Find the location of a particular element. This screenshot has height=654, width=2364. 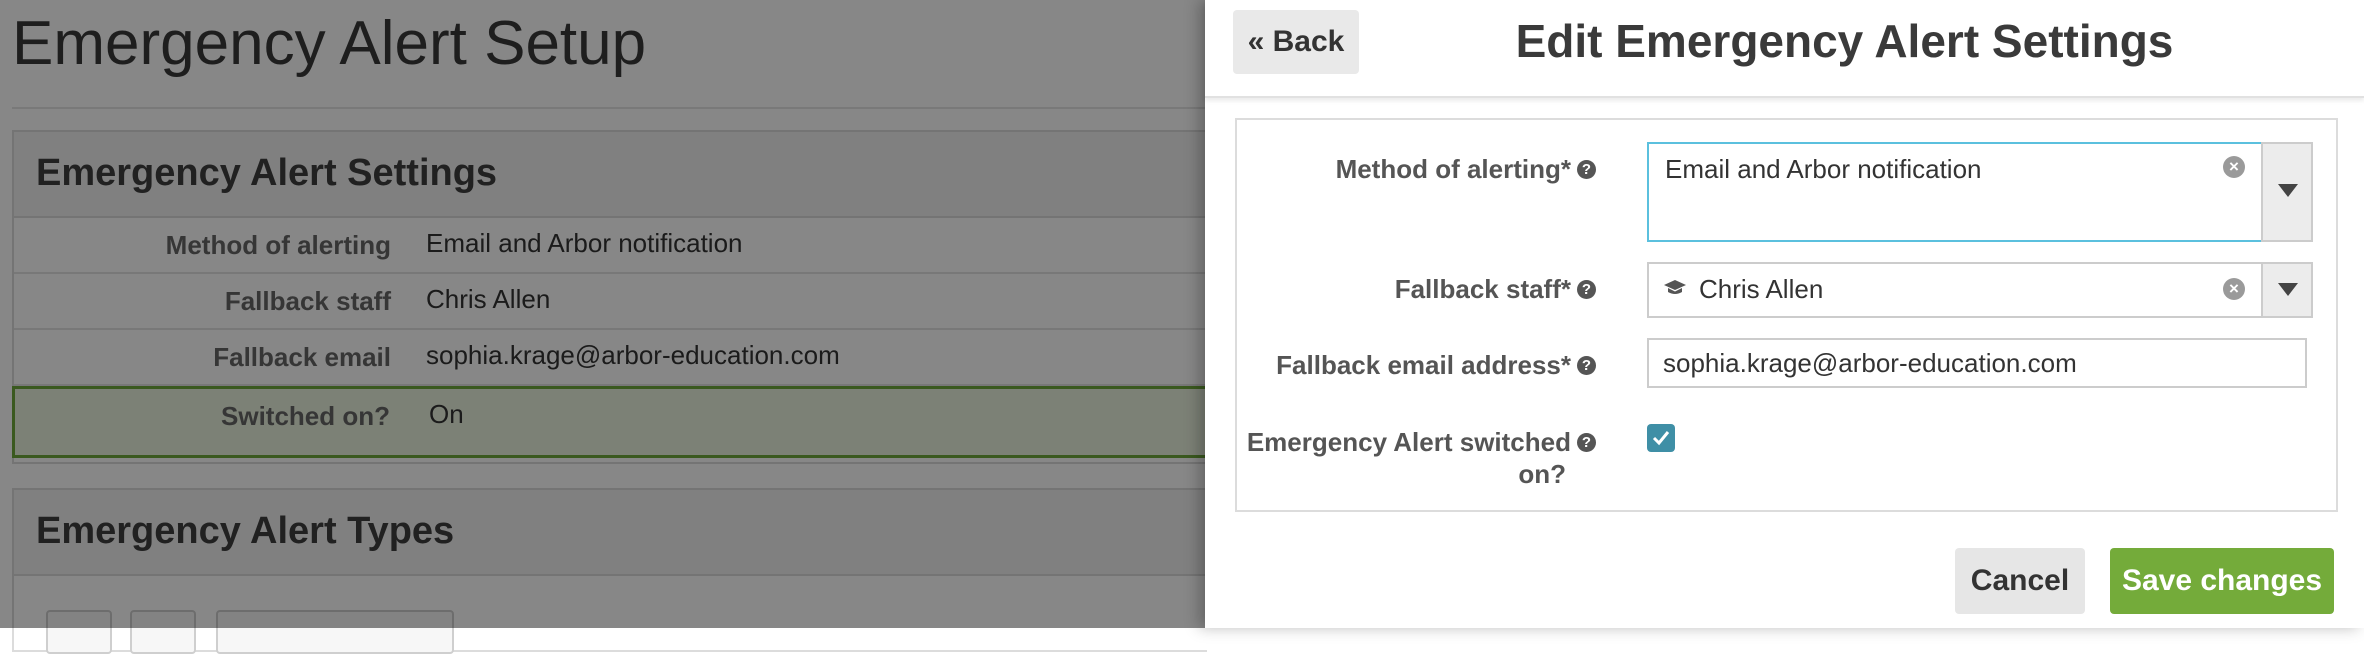

method-label: Method of alerting*? is located at coordinates (1466, 169).